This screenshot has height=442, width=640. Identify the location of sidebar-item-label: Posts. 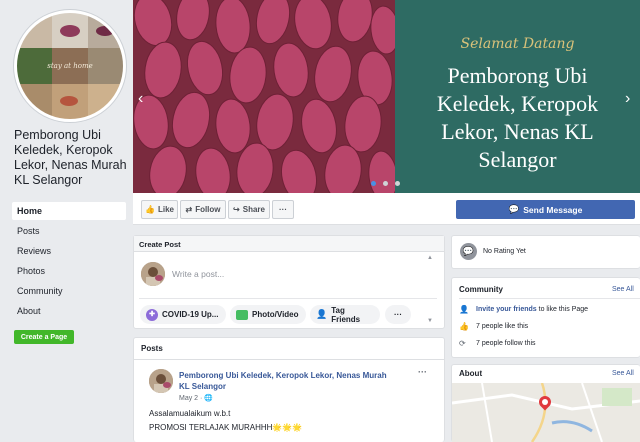
(28, 231).